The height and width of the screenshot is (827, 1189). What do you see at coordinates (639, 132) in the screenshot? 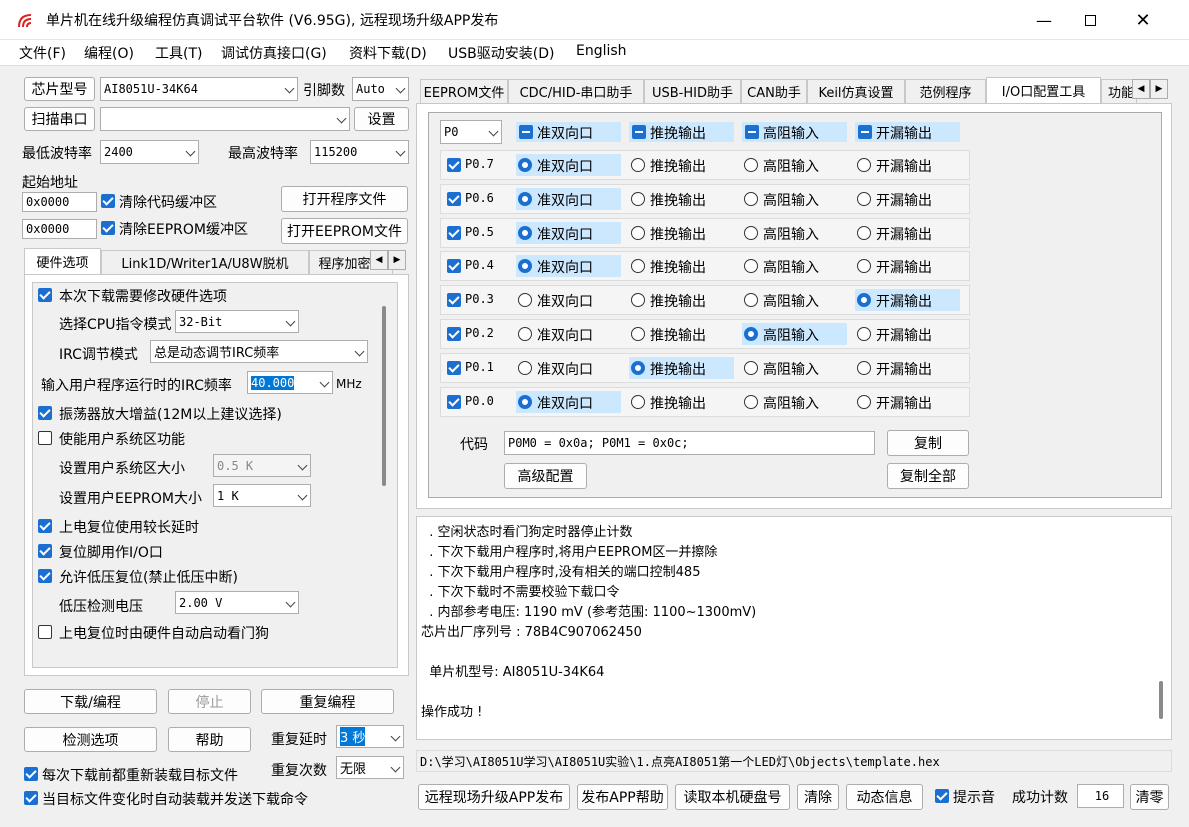
I see `all-push-pull-checkbox` at bounding box center [639, 132].